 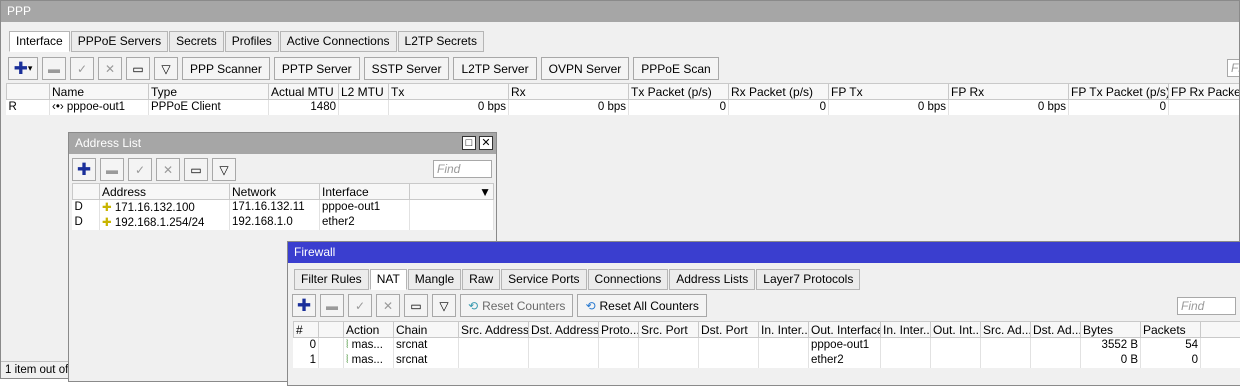 What do you see at coordinates (283, 222) in the screenshot?
I see `table-row: D ✚ 192.168.1.254/24 192.168.1.0 ether2` at bounding box center [283, 222].